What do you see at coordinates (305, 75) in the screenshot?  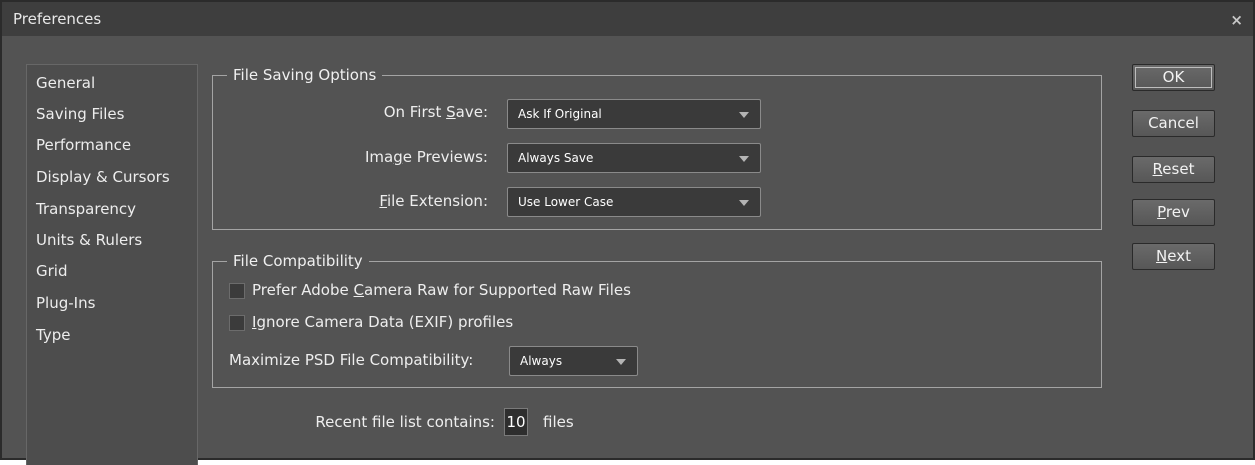 I see `file-saving-options-legend: File Saving Options` at bounding box center [305, 75].